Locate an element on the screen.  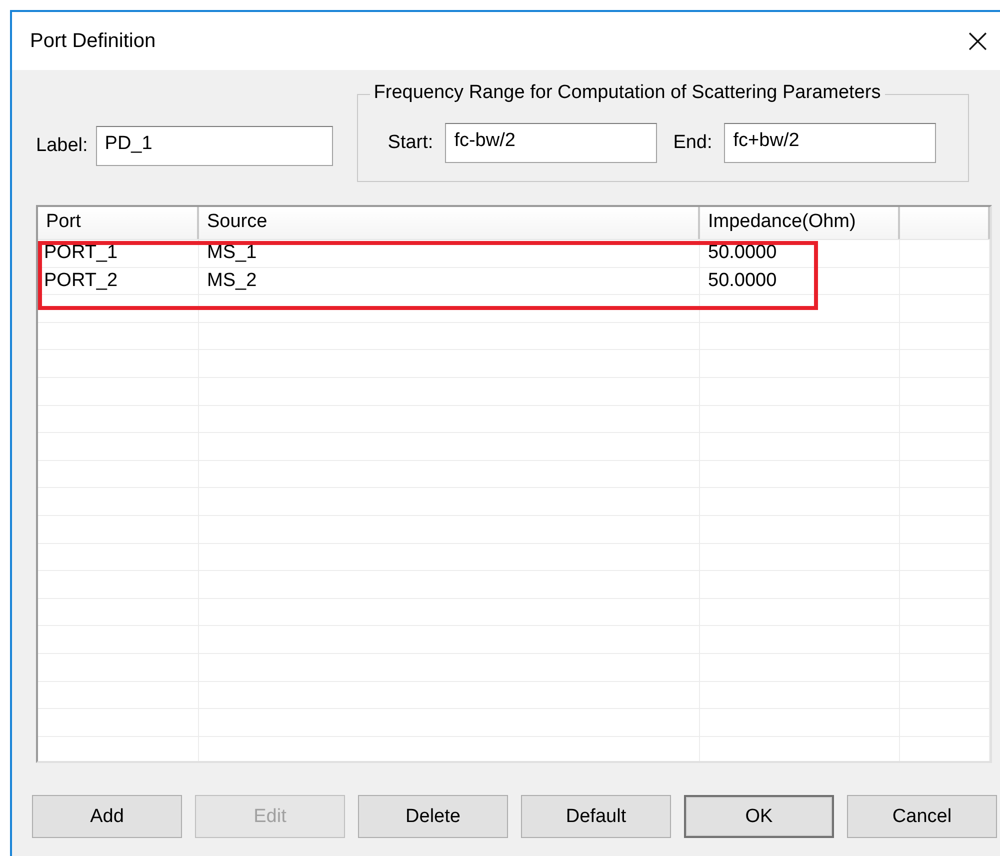
dialog-button: Default is located at coordinates (596, 816).